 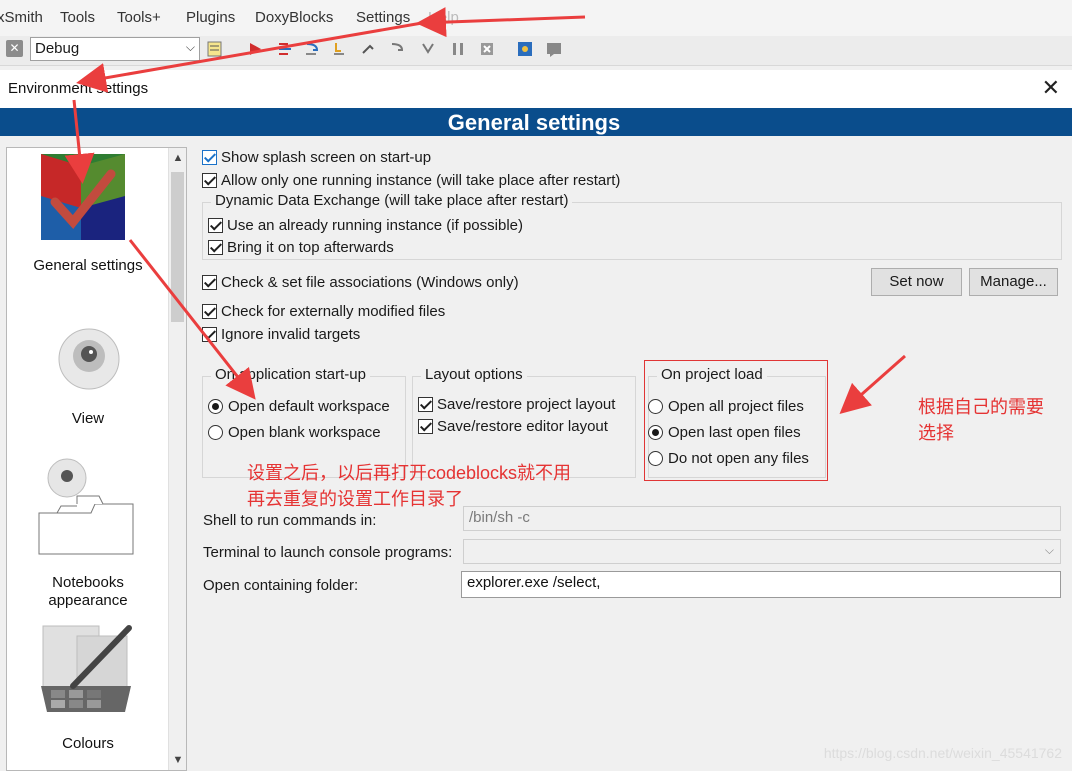 I want to click on terminal-label: Terminal to launch console programs:, so click(x=328, y=552).